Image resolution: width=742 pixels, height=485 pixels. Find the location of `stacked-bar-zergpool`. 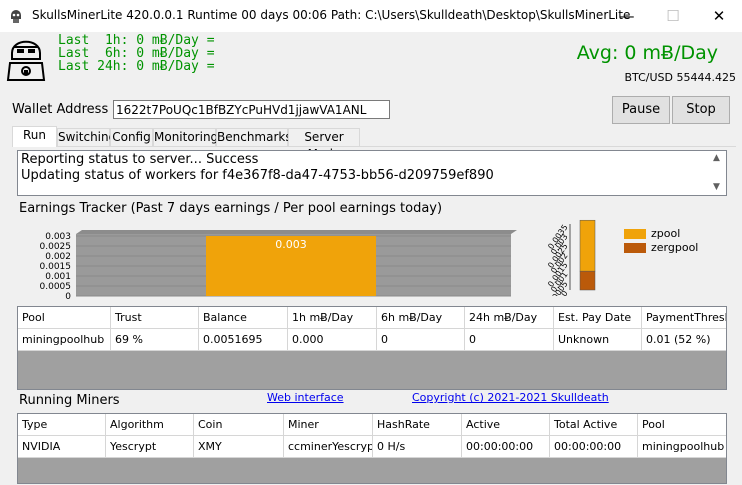

stacked-bar-zergpool is located at coordinates (587, 280).